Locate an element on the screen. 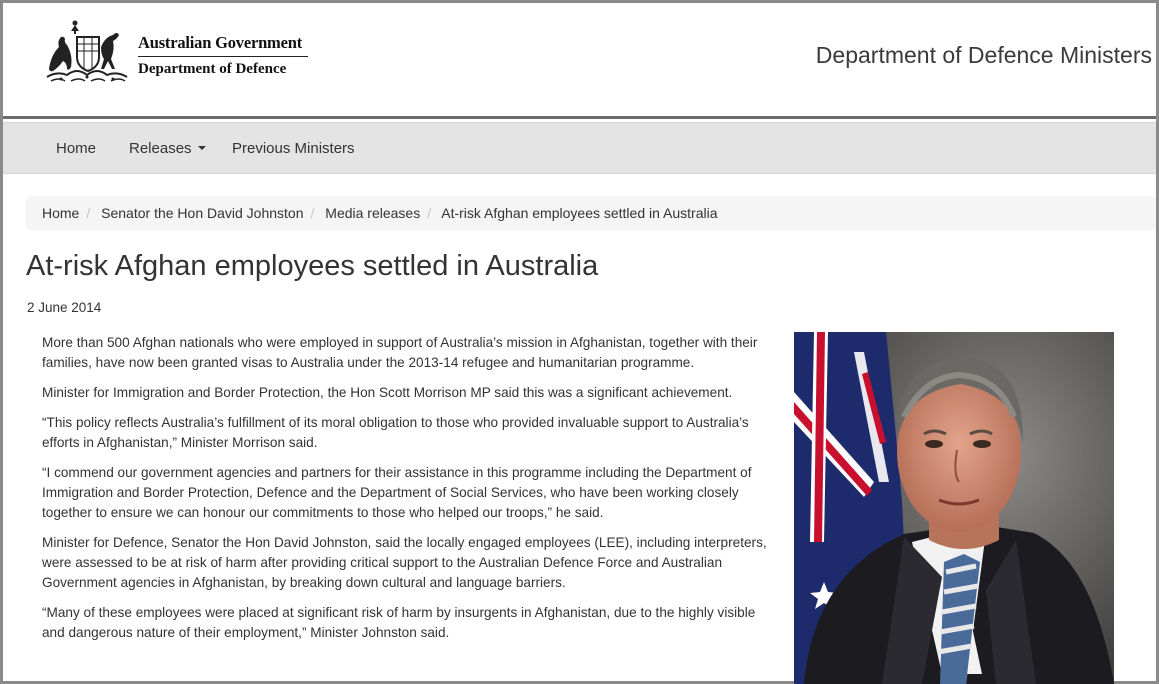  nav-releases: Releases is located at coordinates (167, 148).